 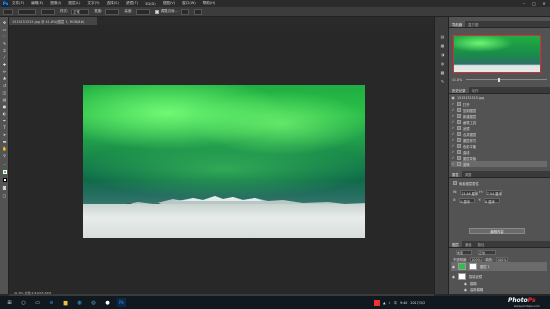 I want to click on tab-layers: 图层, so click(x=455, y=244).